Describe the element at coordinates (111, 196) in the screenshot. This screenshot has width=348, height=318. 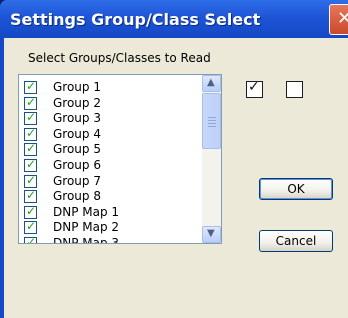
I see `list-item: ✓ Group 8` at that location.